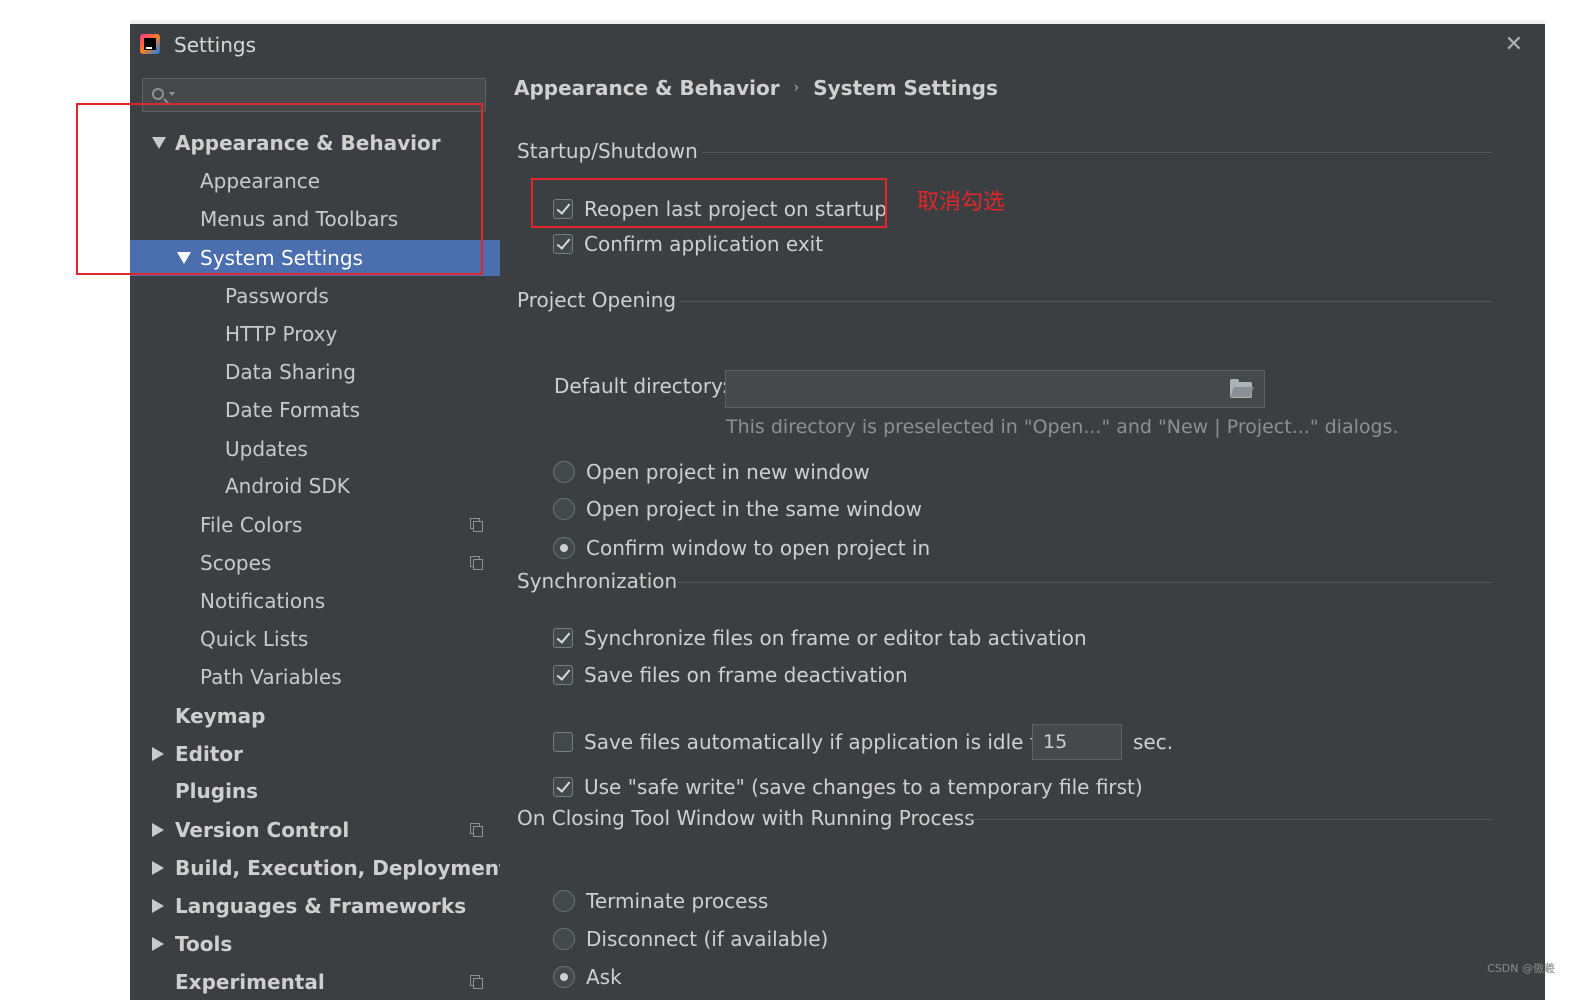  Describe the element at coordinates (220, 716) in the screenshot. I see `tree-label: Keymap` at that location.